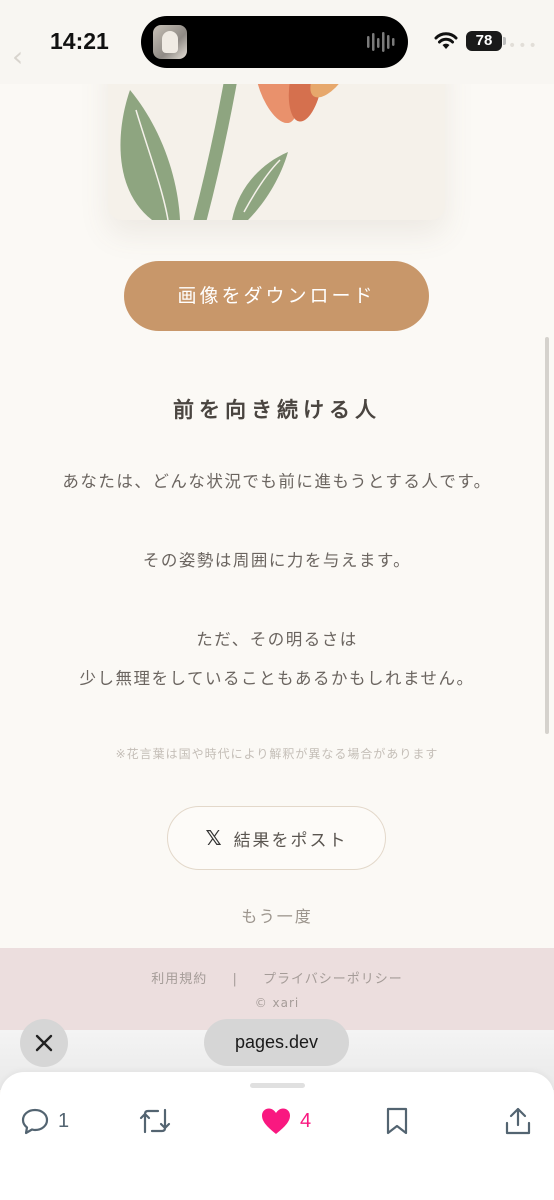 The width and height of the screenshot is (554, 1200). I want to click on repost-action, so click(155, 1121).